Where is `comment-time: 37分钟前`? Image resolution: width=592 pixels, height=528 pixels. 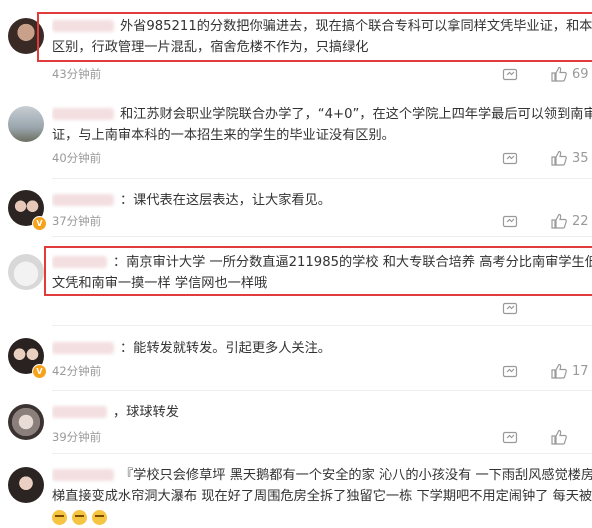
comment-time: 37分钟前 is located at coordinates (77, 221).